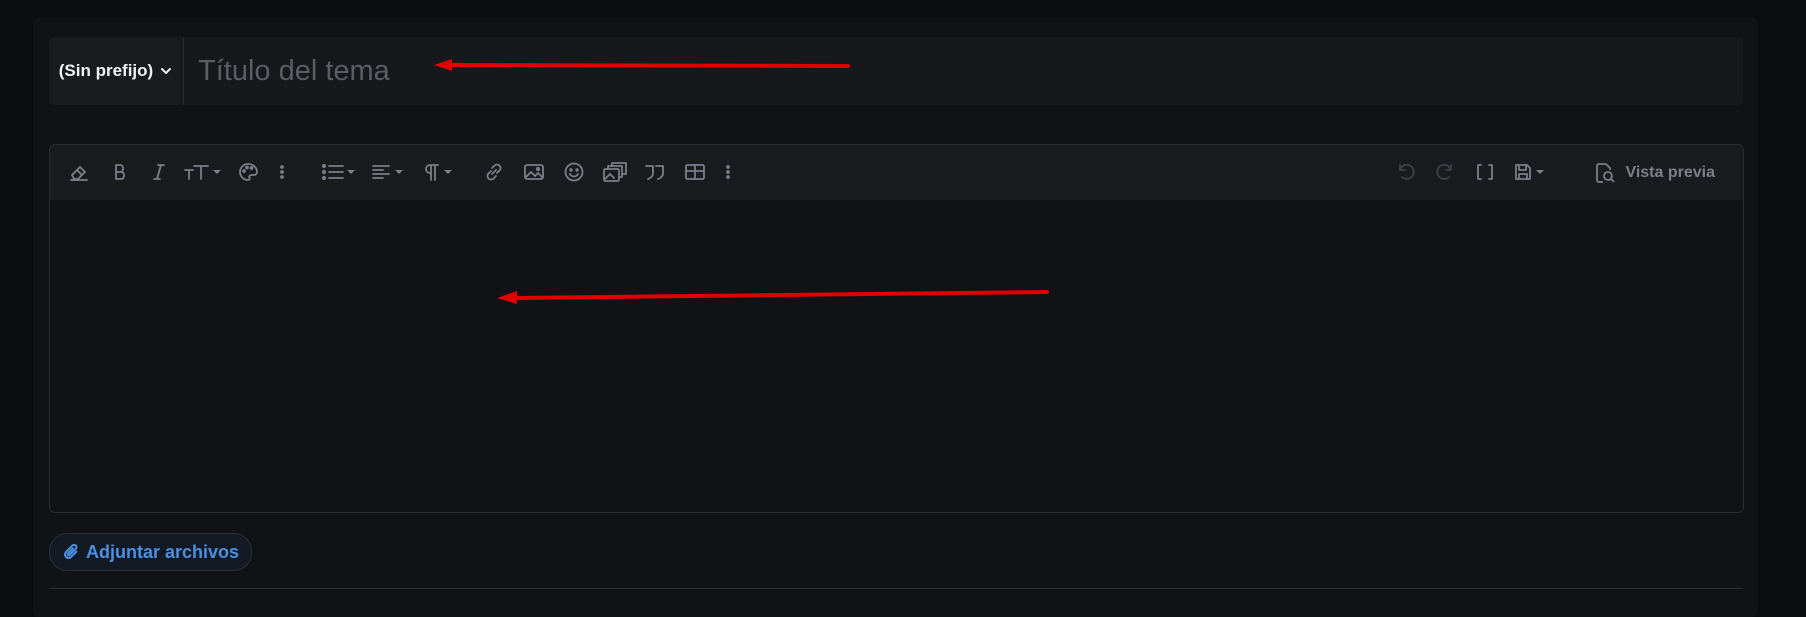 The image size is (1806, 617). Describe the element at coordinates (534, 172) in the screenshot. I see `image-icon` at that location.